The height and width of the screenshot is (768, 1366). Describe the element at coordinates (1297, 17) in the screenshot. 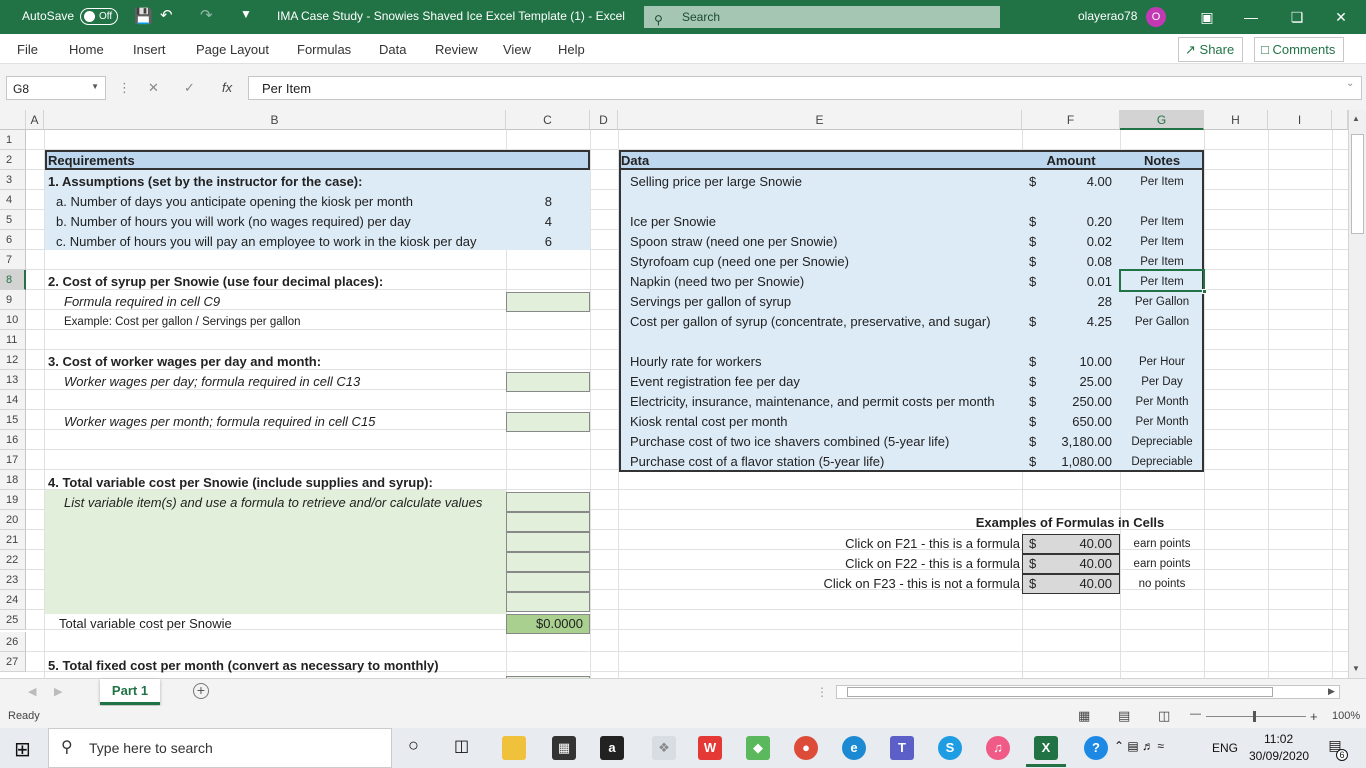

I see `restore-icon: ❏` at that location.